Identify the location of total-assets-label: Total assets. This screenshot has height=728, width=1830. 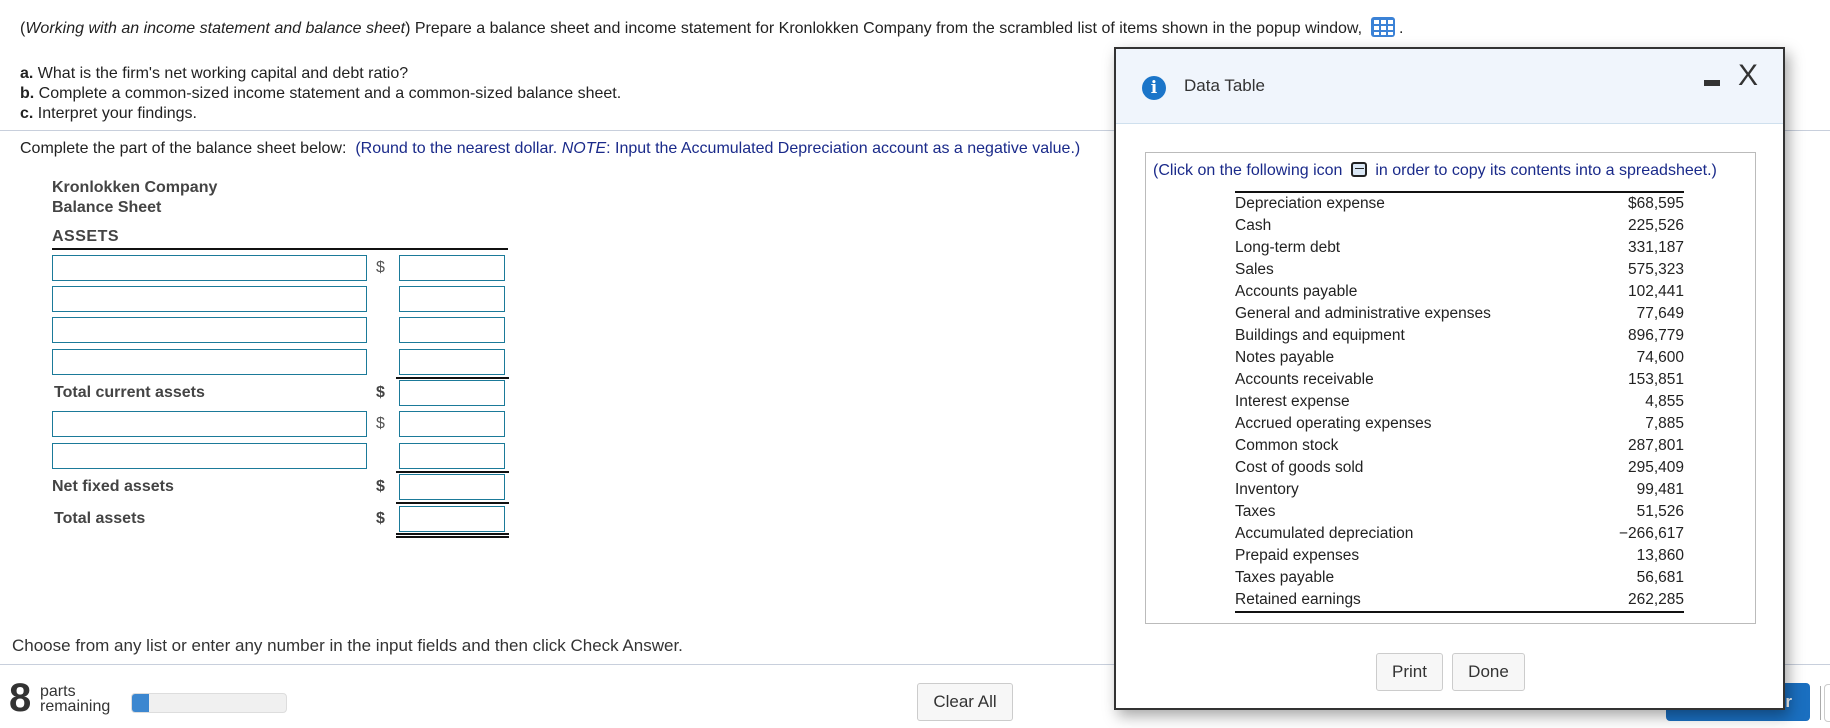
(100, 518).